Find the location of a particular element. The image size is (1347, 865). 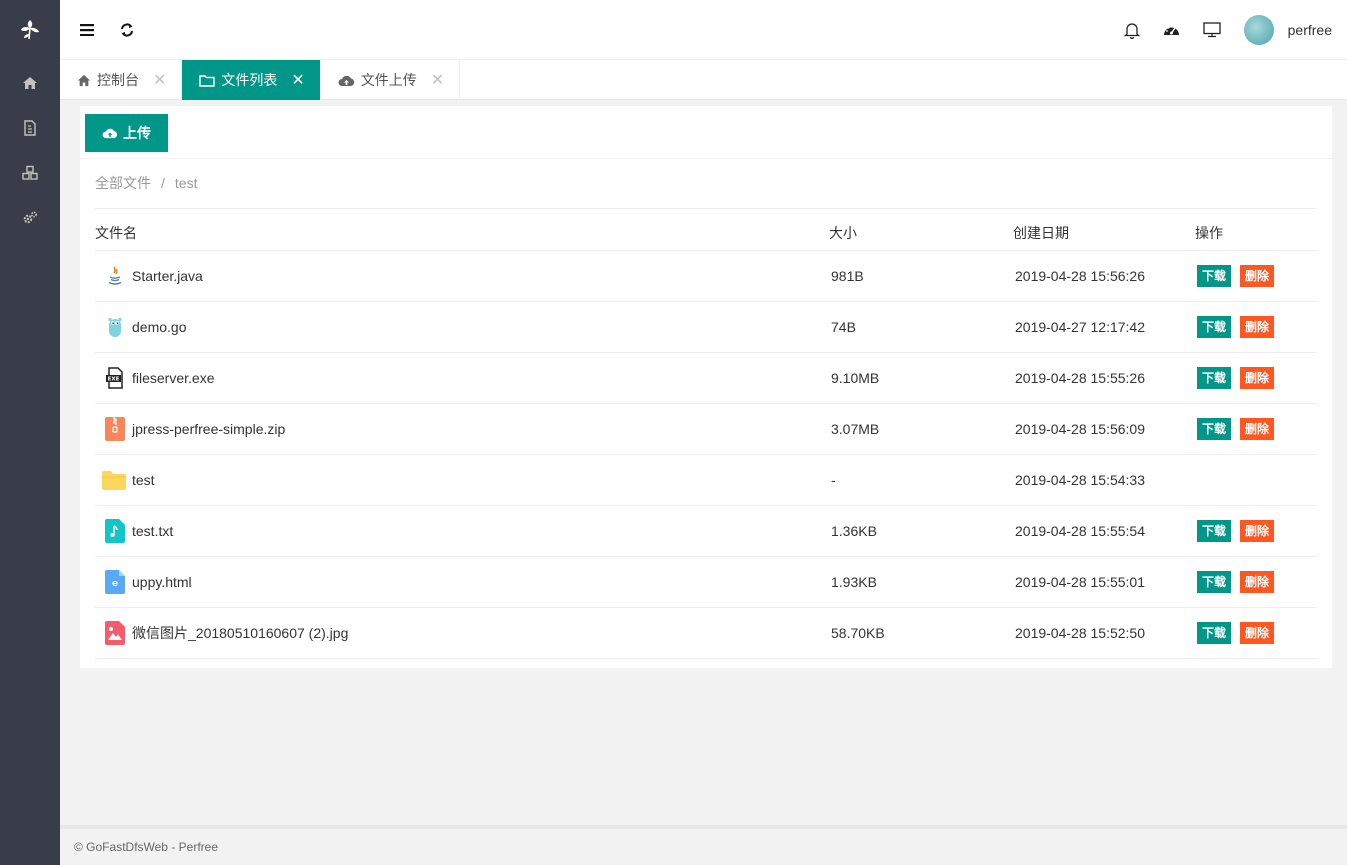

breadcrumb-root: 全部文件 is located at coordinates (123, 183).